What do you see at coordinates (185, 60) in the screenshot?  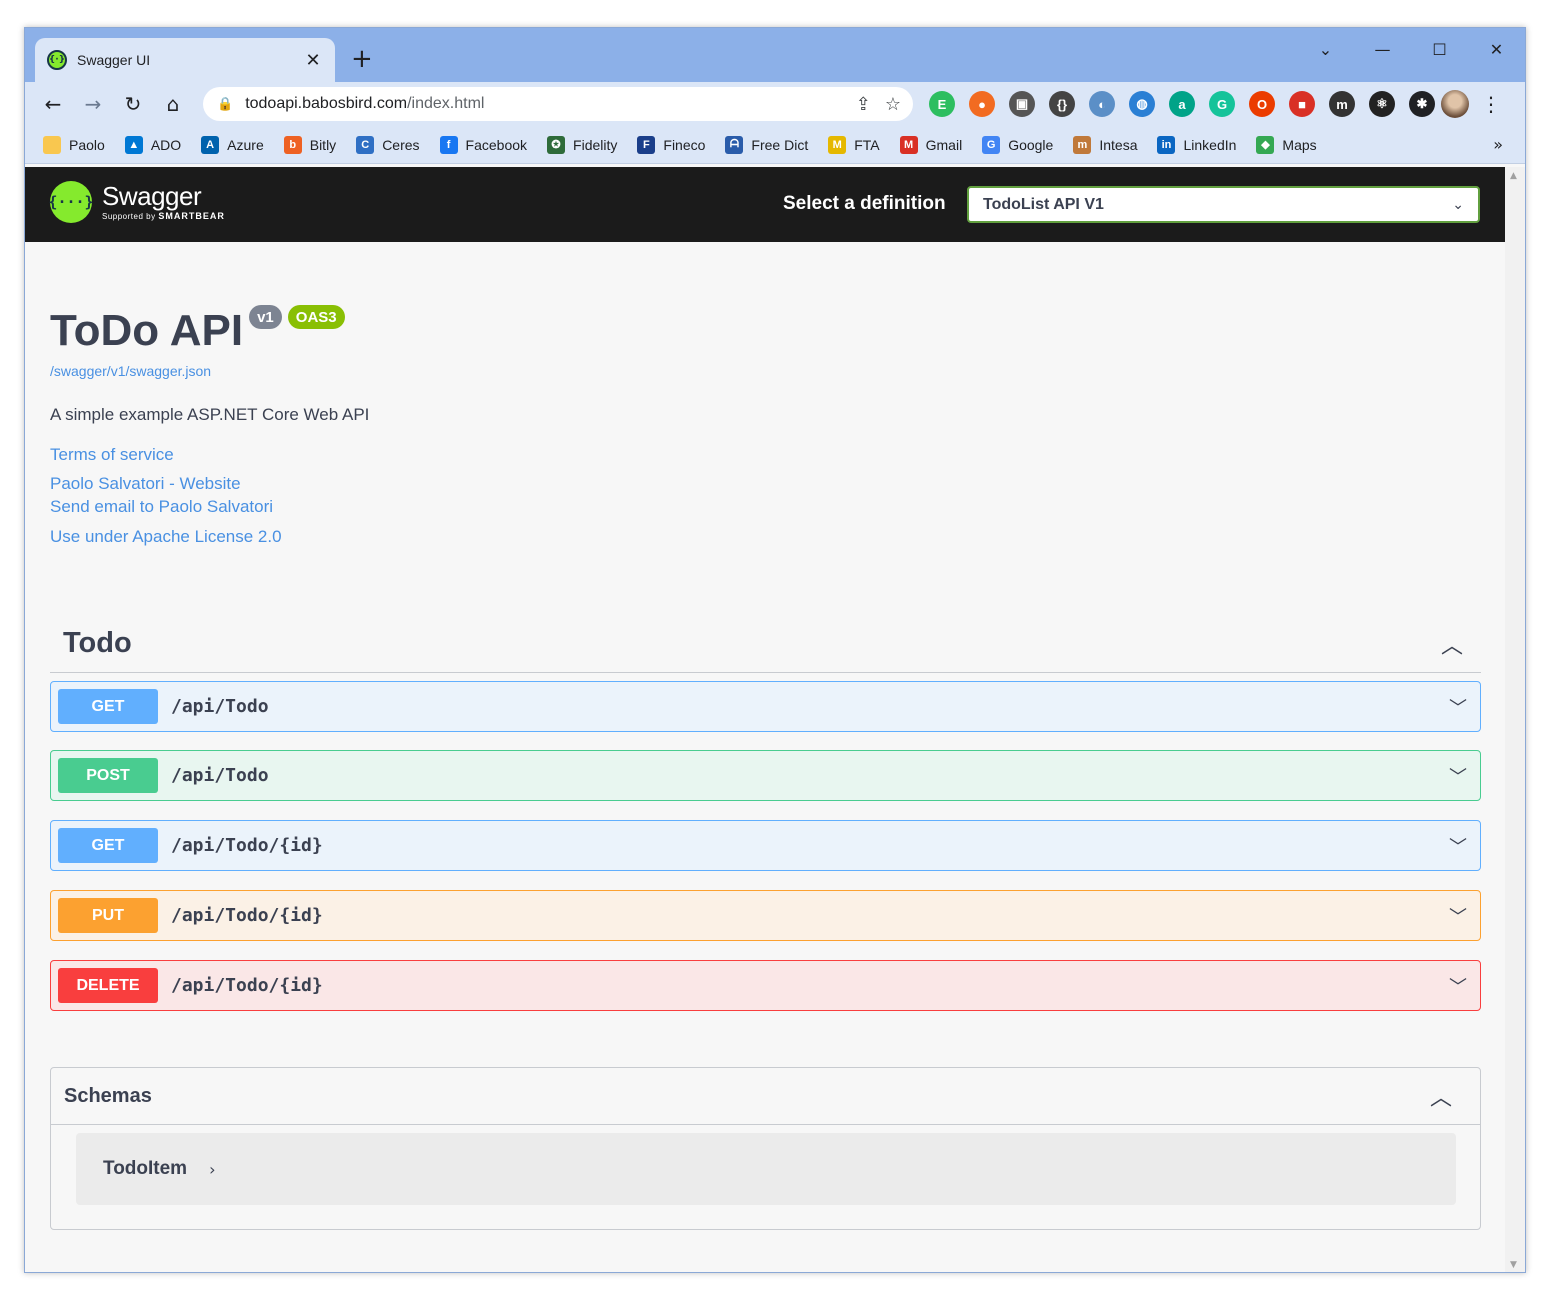 I see `browser-tab: {·} Swagger UI ✕` at bounding box center [185, 60].